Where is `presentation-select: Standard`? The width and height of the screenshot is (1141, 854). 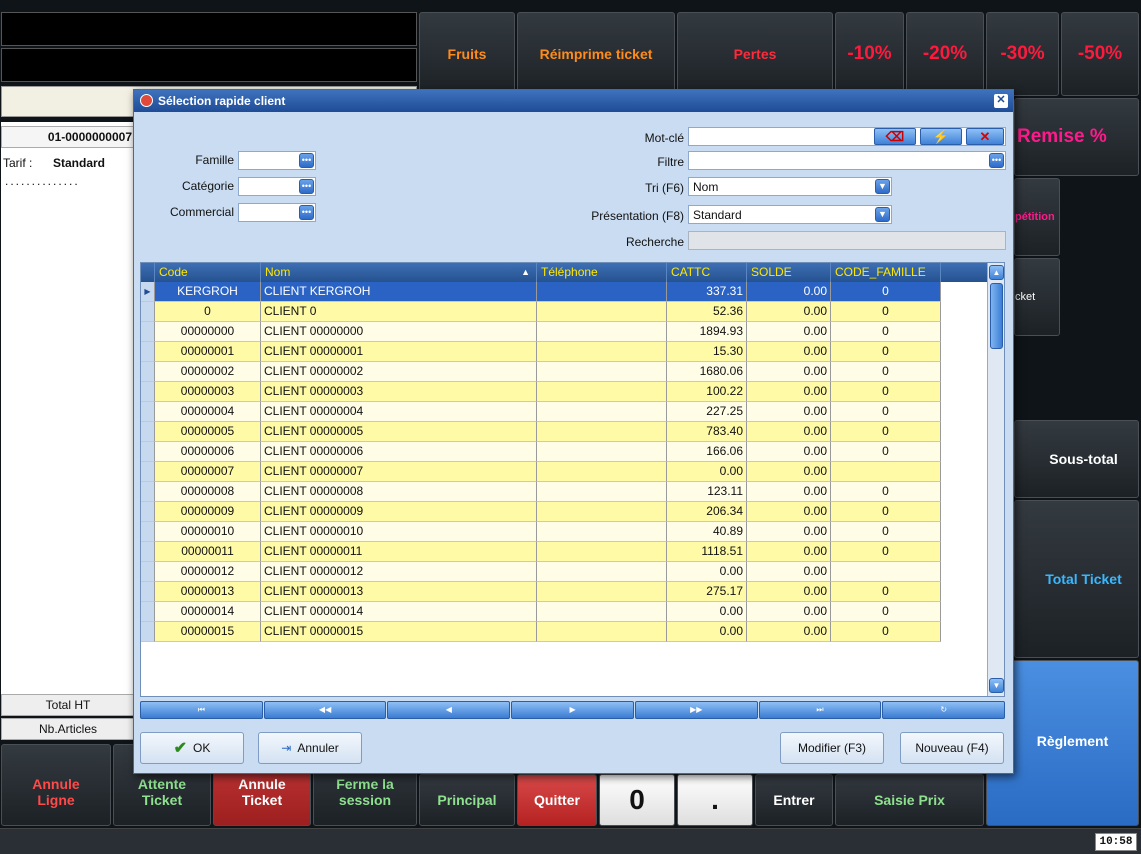 presentation-select: Standard is located at coordinates (790, 214).